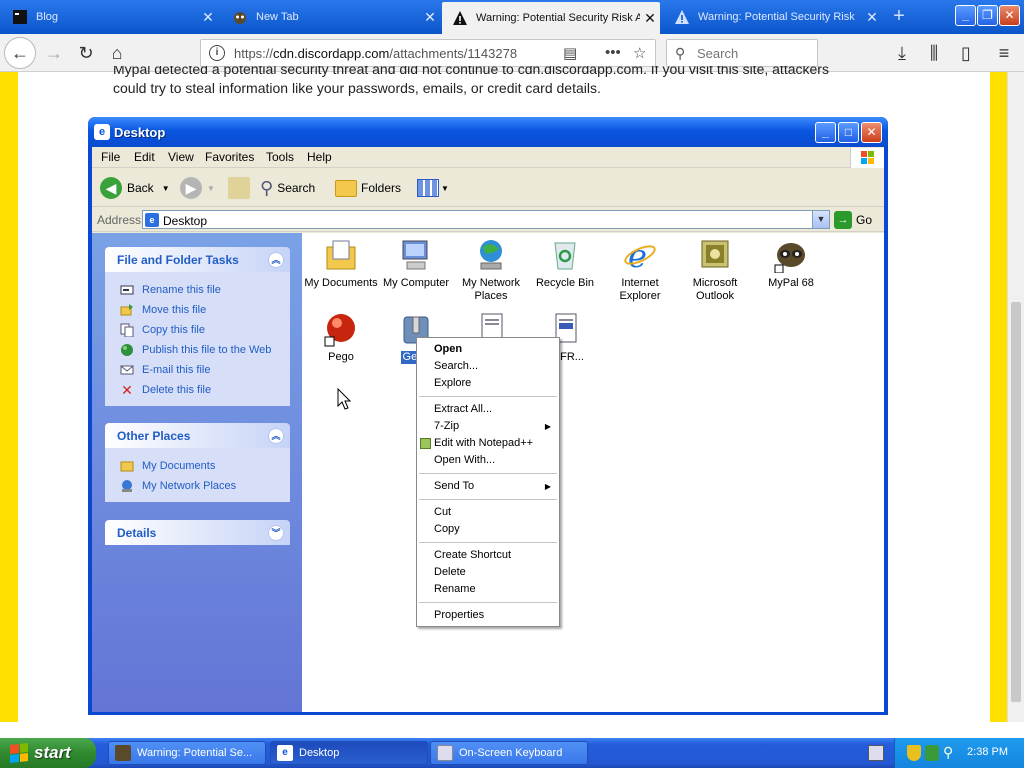 The image size is (1024, 768). What do you see at coordinates (368, 188) in the screenshot?
I see `folders-button: Folders` at bounding box center [368, 188].